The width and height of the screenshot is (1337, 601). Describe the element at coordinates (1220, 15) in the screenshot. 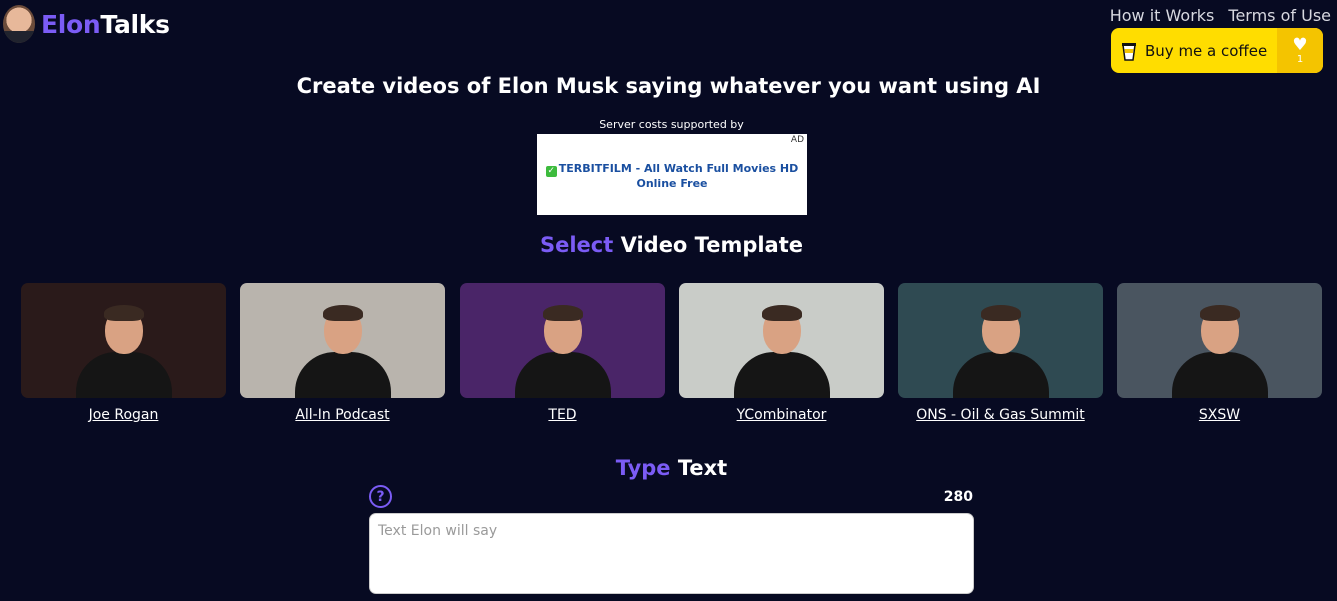

I see `top-nav: How it Works Terms of Use` at that location.